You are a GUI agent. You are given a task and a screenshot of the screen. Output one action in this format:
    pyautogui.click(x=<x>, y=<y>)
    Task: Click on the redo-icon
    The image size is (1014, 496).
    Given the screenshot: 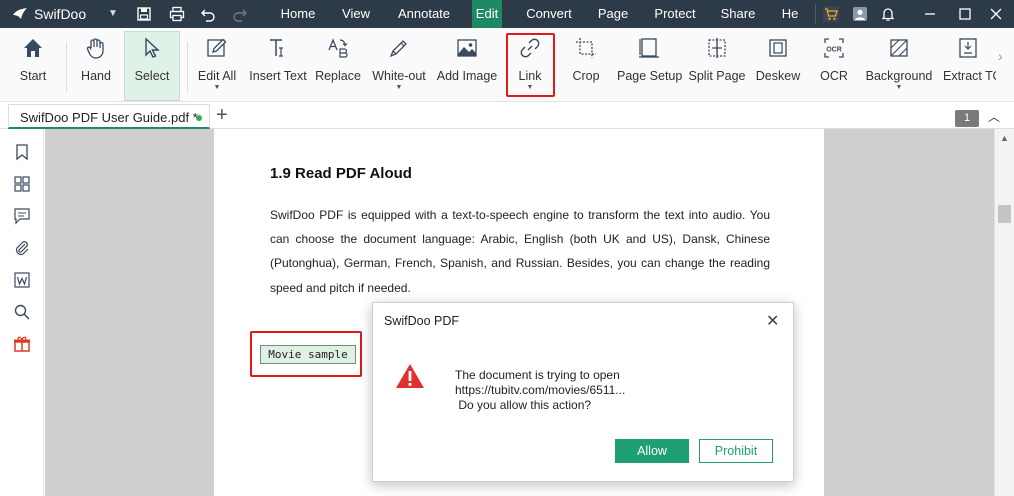 What is the action you would take?
    pyautogui.click(x=240, y=14)
    